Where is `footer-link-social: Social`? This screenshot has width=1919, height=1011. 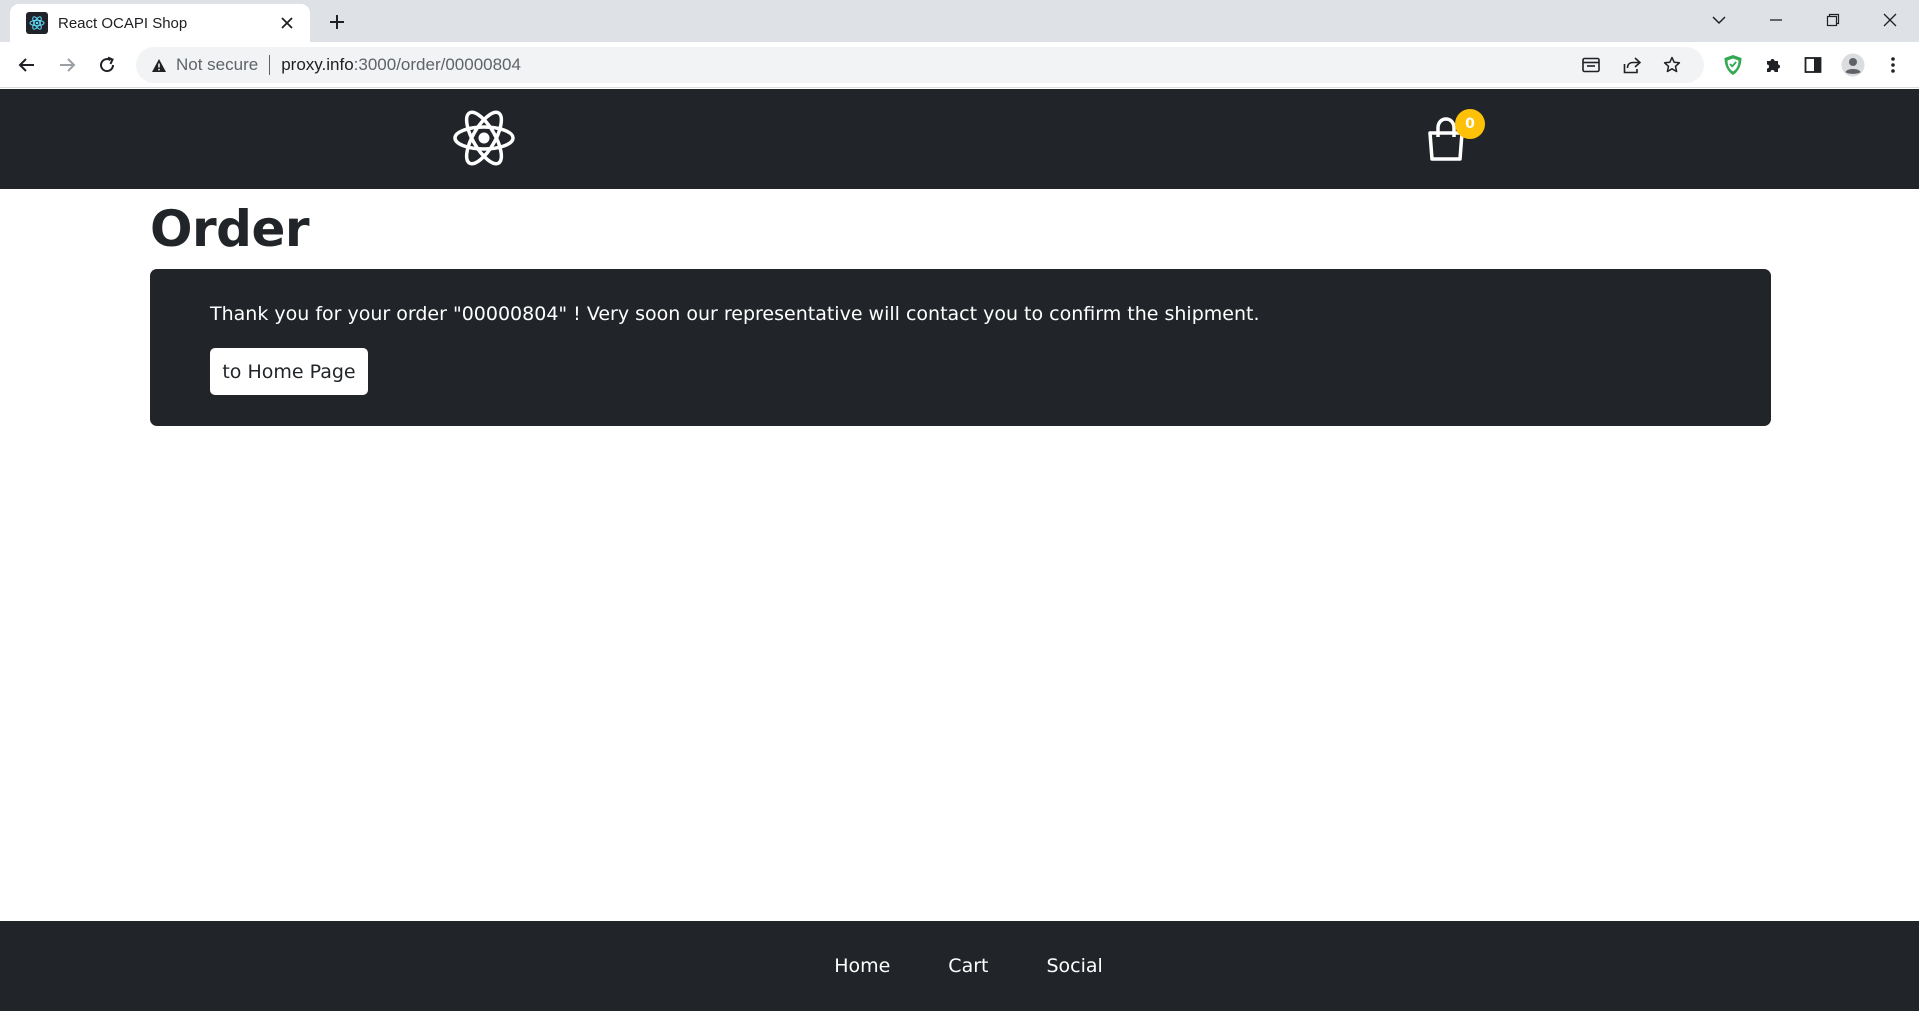
footer-link-social: Social is located at coordinates (1074, 966).